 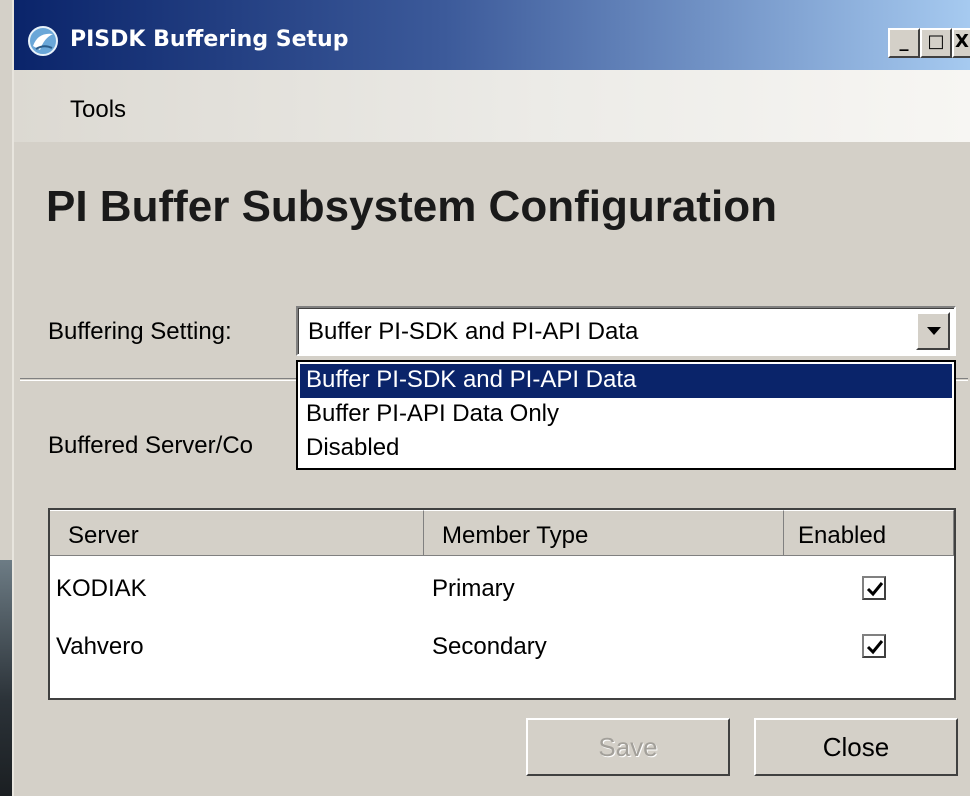 I want to click on column-header-enabled: Enabled, so click(x=869, y=533).